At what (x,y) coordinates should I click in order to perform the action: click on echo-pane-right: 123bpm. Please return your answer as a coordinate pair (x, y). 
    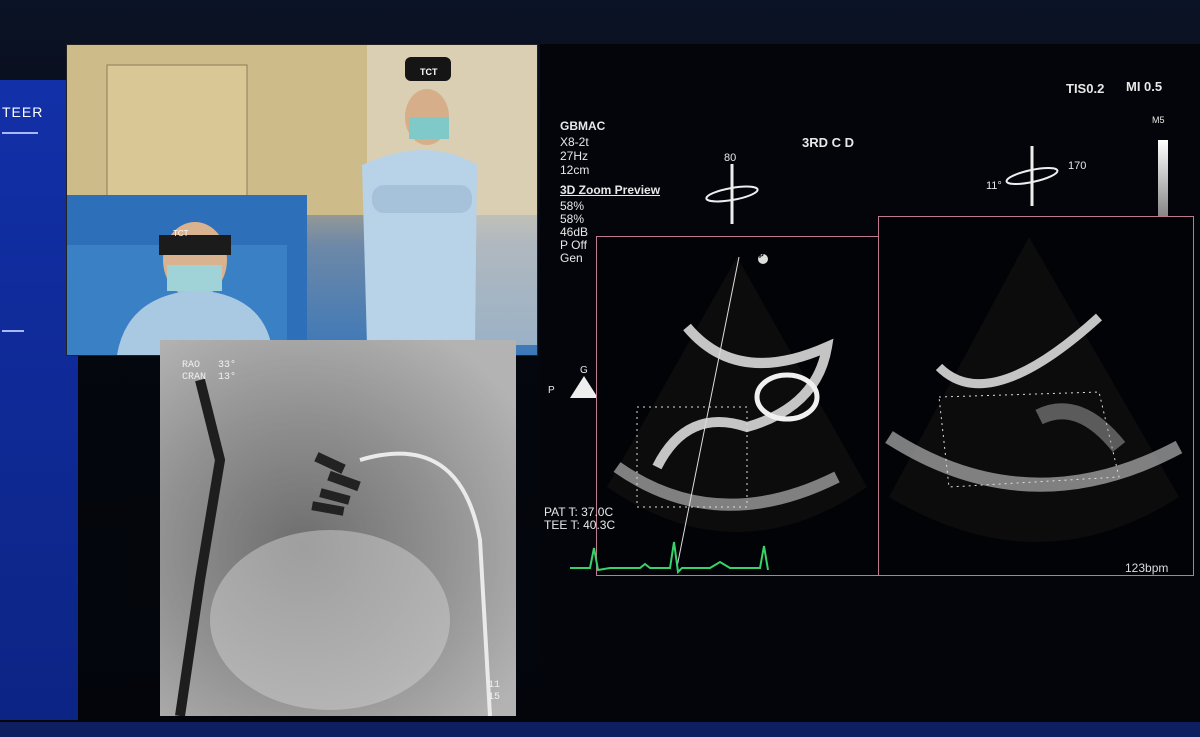
    Looking at the image, I should click on (1036, 396).